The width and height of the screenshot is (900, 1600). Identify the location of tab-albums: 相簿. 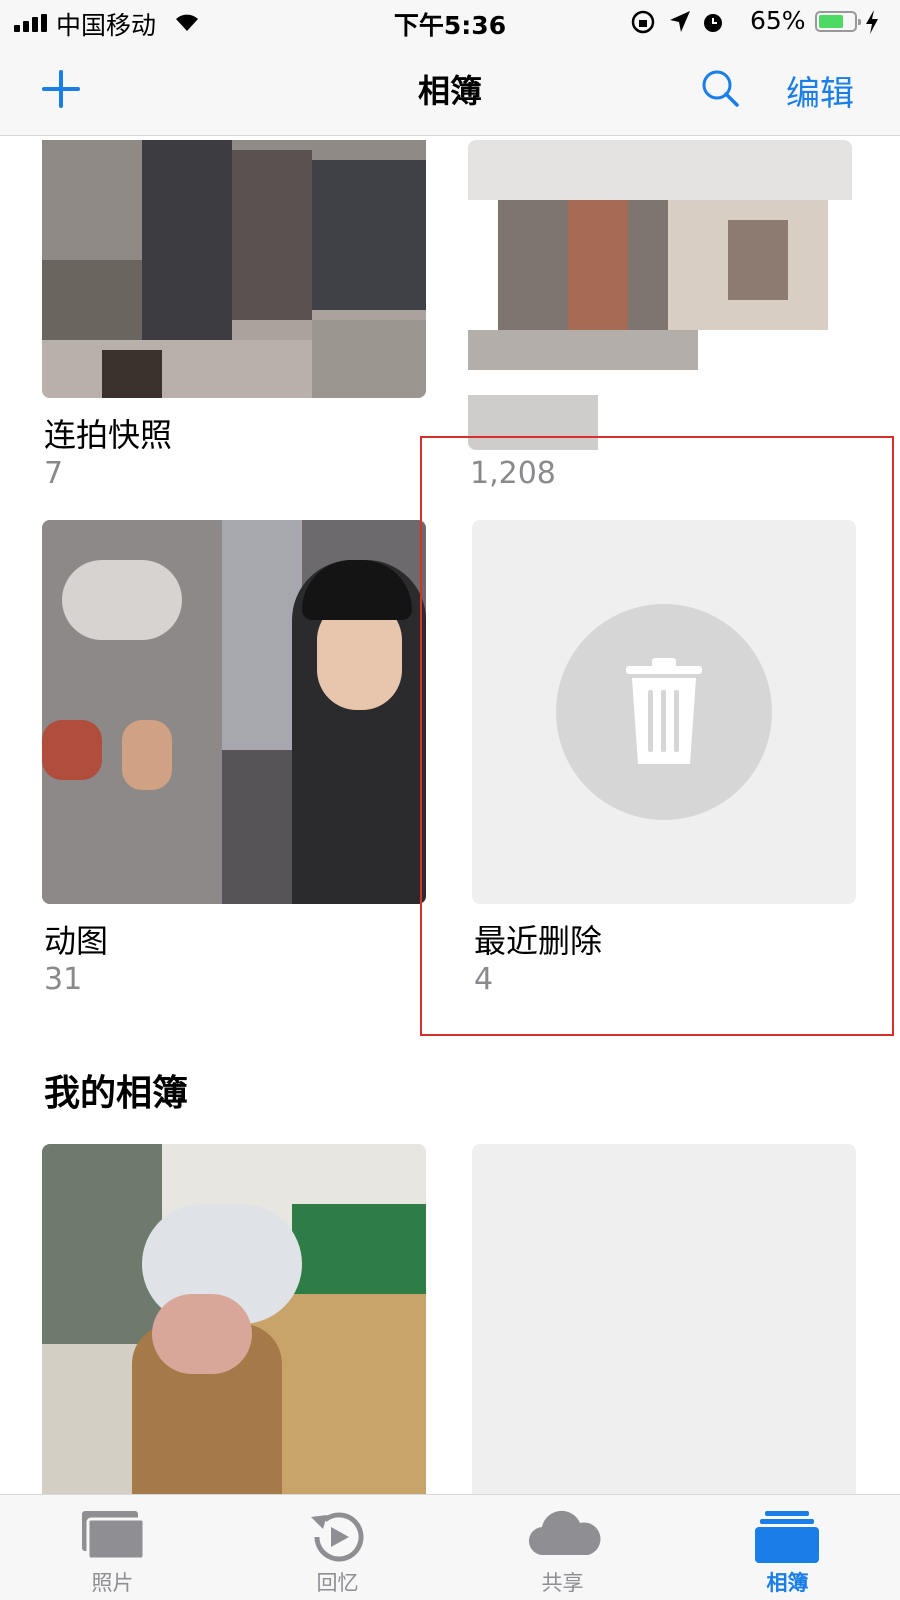
(787, 1547).